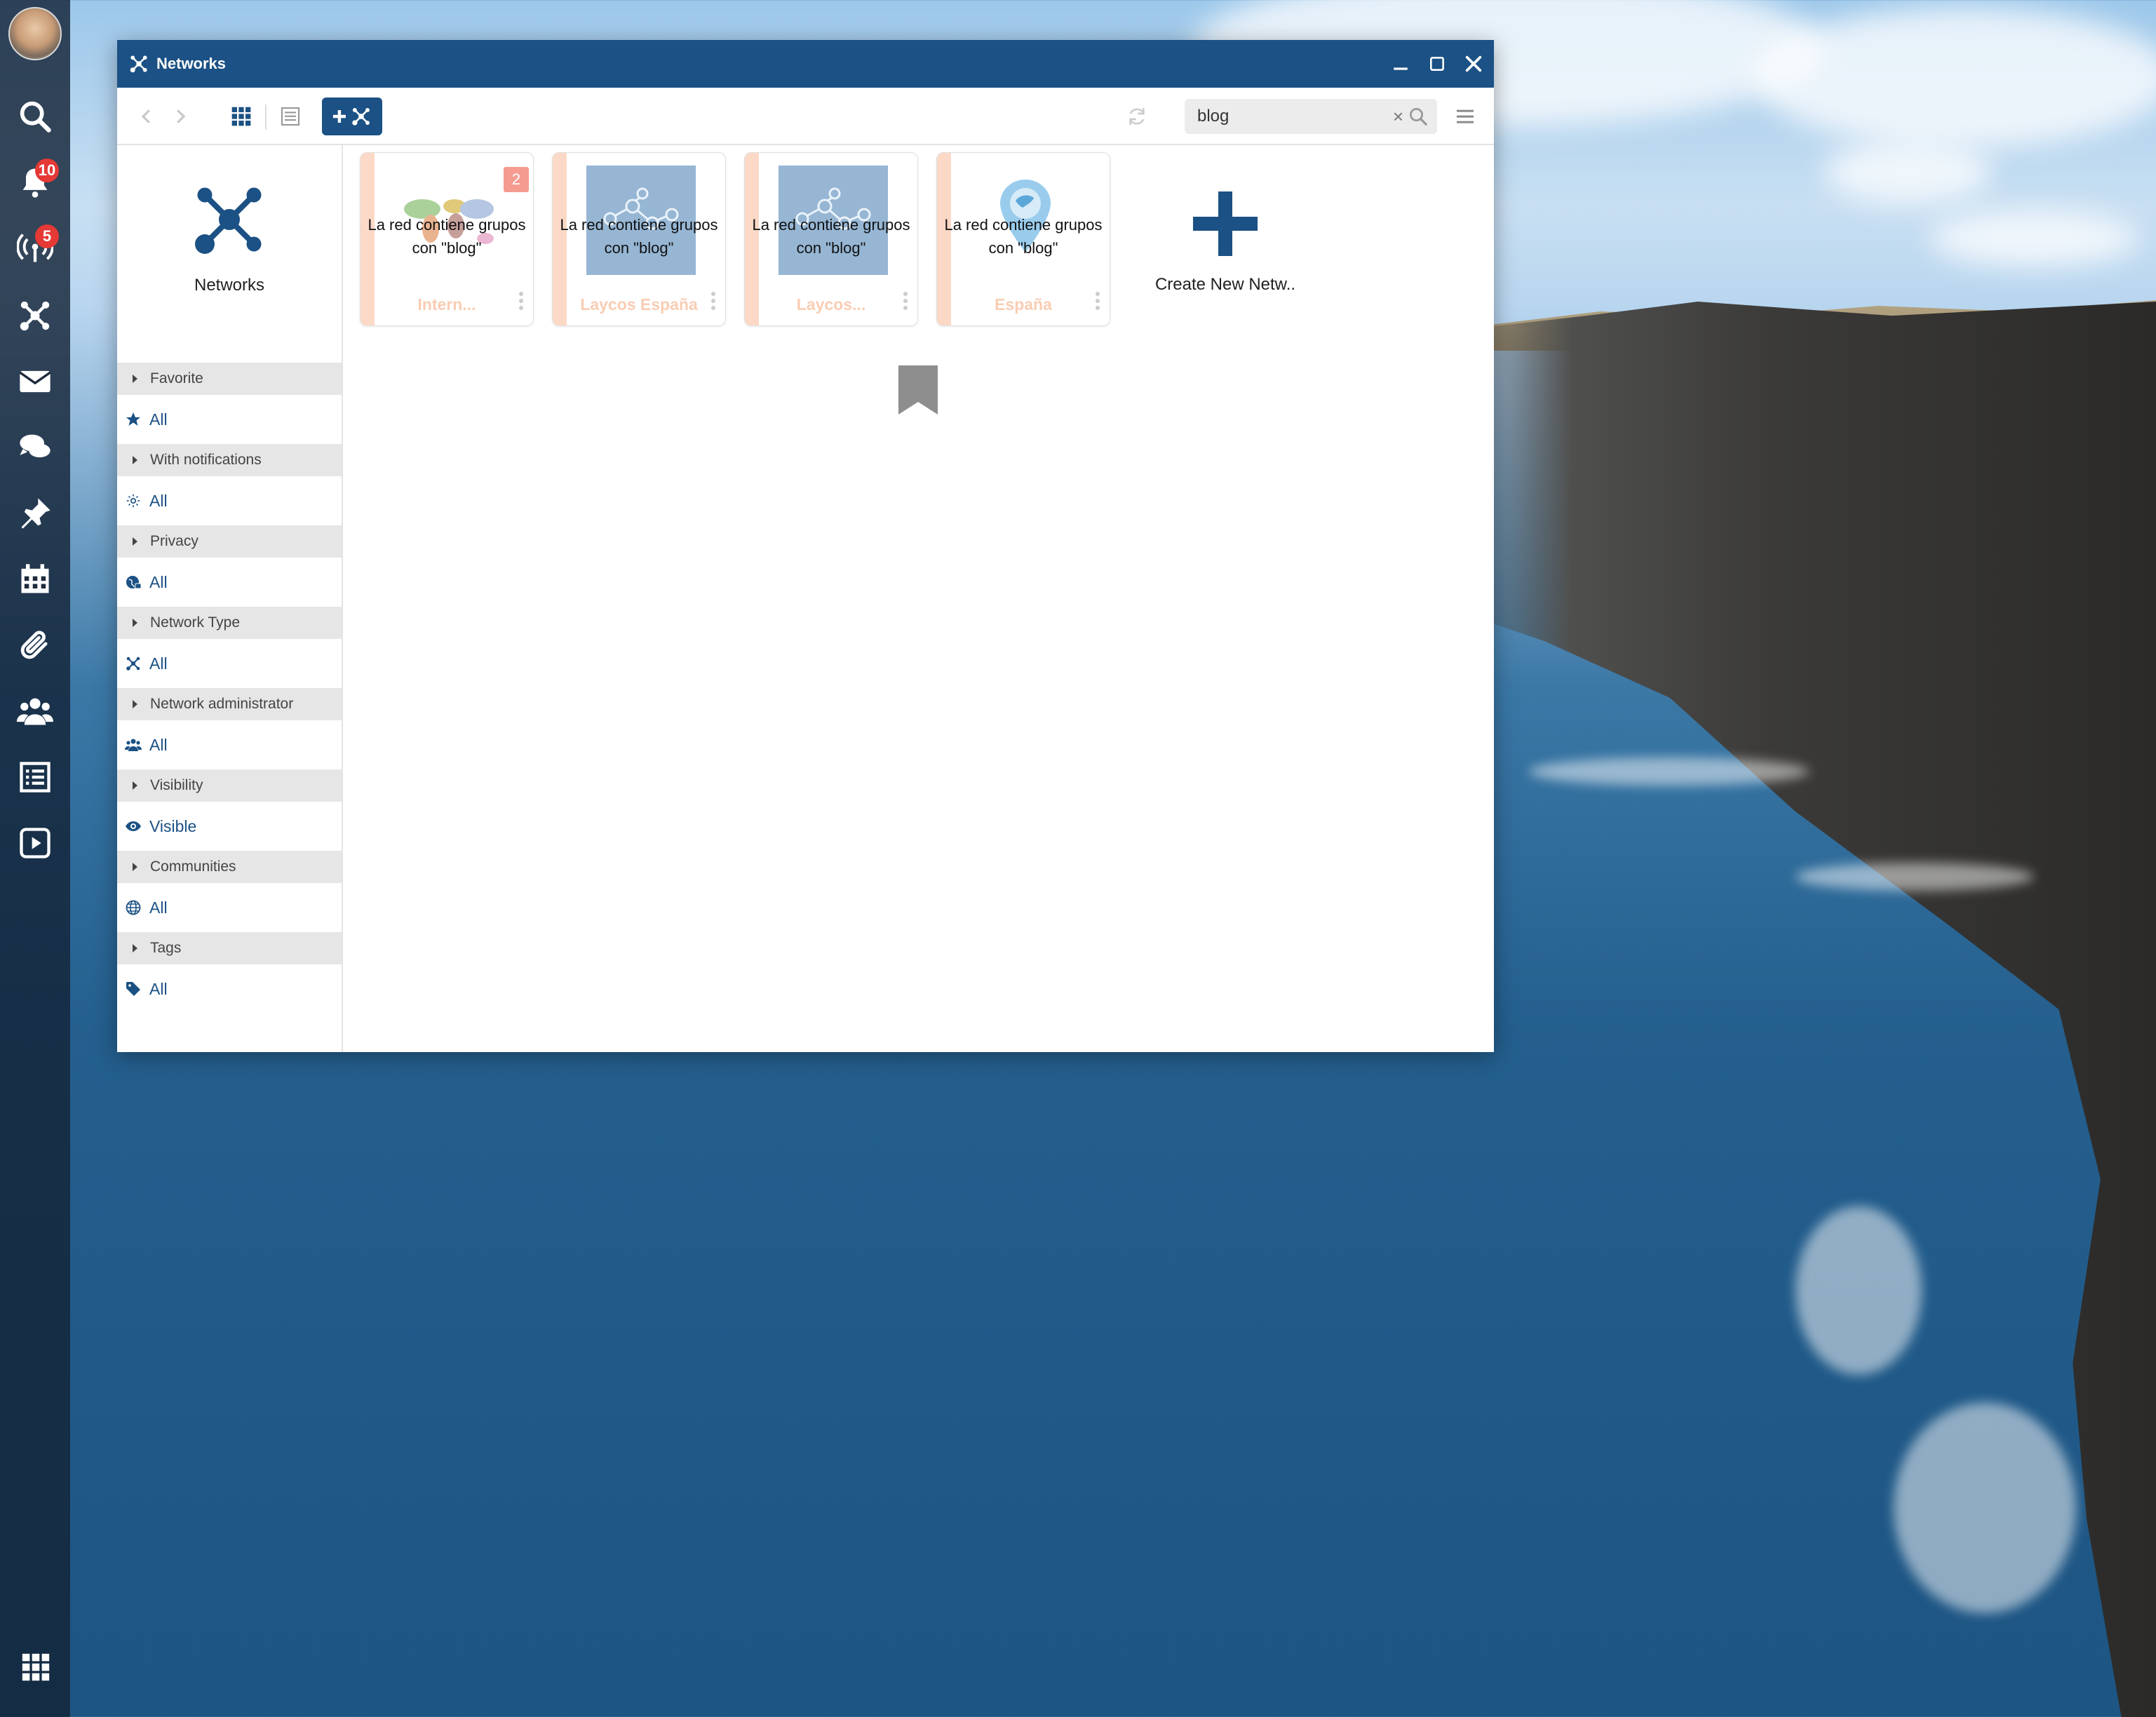  I want to click on filter-communities-header: Communities, so click(229, 867).